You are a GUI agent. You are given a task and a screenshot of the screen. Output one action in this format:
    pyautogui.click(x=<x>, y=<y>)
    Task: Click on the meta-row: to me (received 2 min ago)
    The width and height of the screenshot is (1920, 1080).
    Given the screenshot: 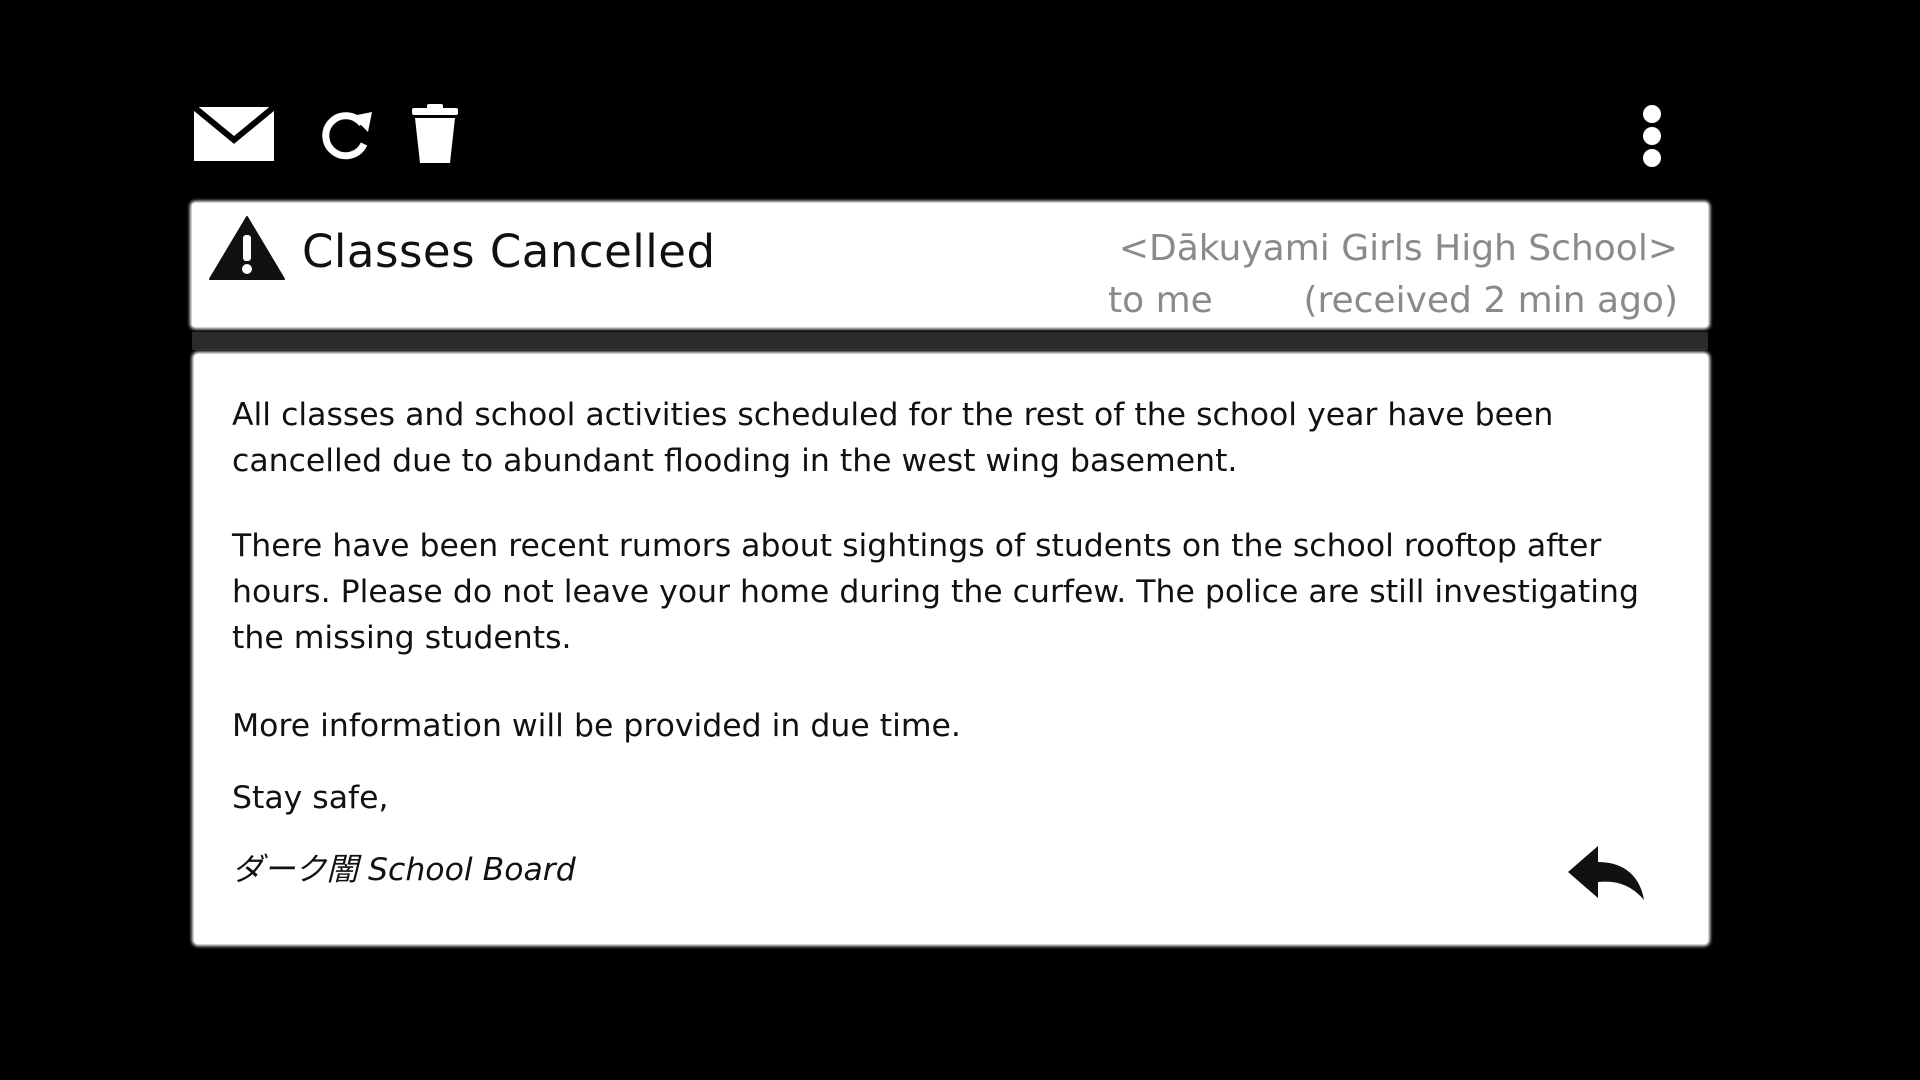 What is the action you would take?
    pyautogui.click(x=1393, y=301)
    